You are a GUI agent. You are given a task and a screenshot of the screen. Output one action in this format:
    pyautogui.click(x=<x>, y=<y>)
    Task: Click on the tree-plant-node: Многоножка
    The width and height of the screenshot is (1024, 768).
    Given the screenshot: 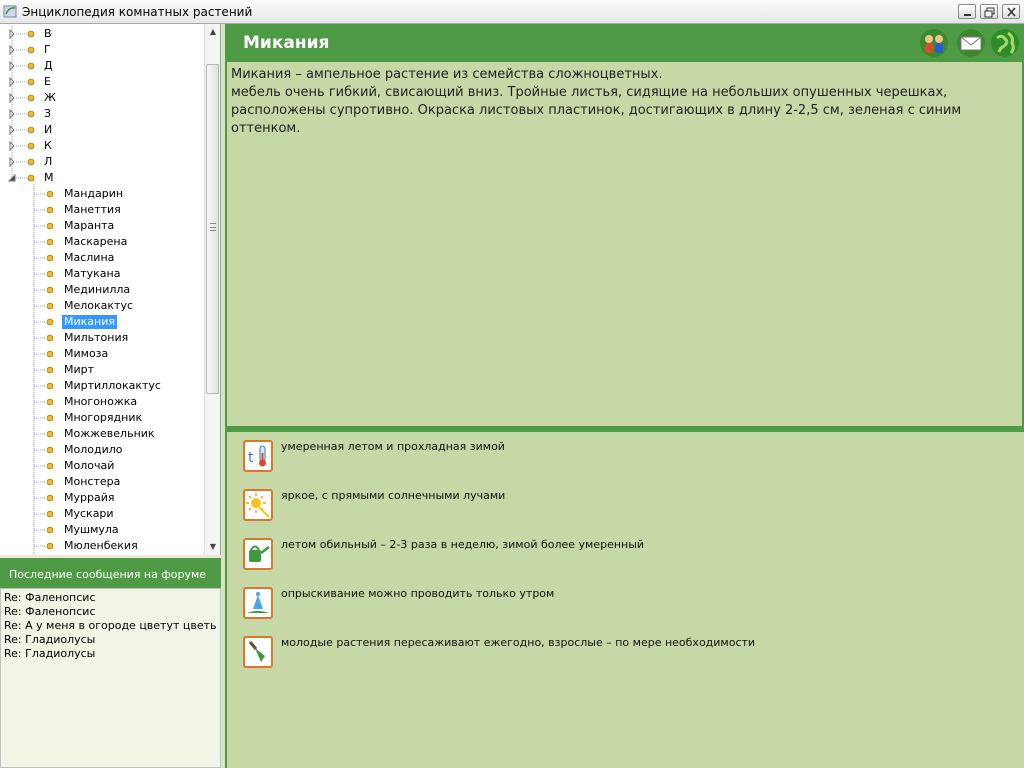 What is the action you would take?
    pyautogui.click(x=100, y=402)
    